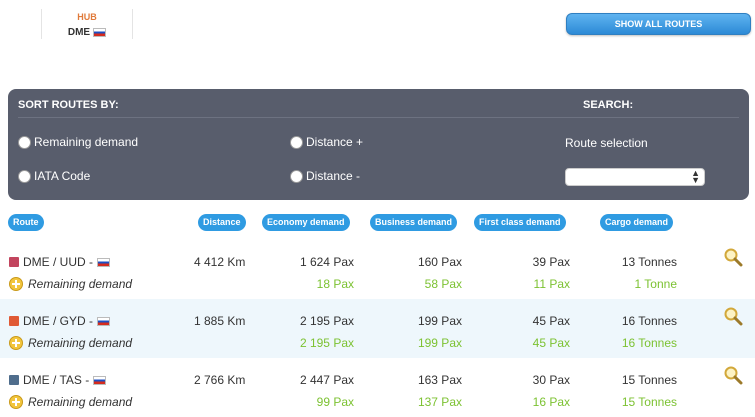 This screenshot has height=417, width=755. I want to click on hub-code: DME, so click(87, 32).